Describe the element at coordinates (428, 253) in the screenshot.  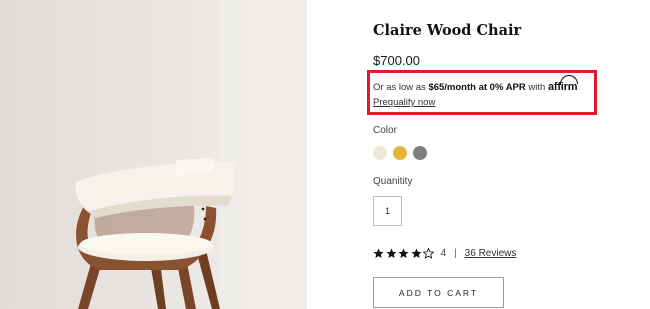
I see `star-empty-icon` at that location.